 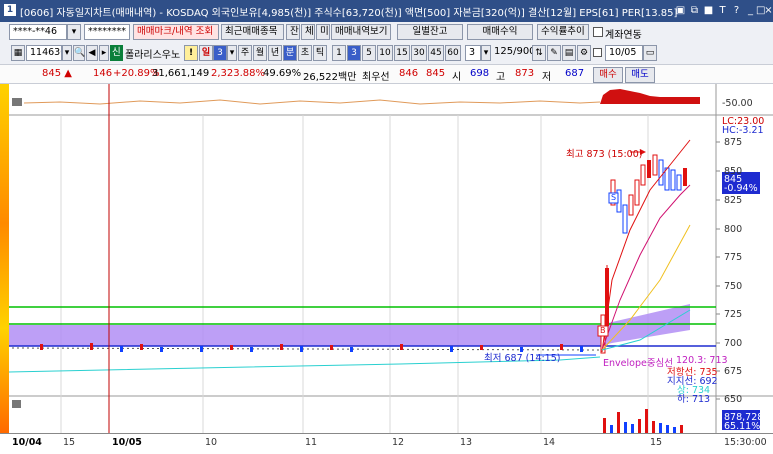 What do you see at coordinates (290, 53) in the screenshot?
I see `period-minute: 분` at bounding box center [290, 53].